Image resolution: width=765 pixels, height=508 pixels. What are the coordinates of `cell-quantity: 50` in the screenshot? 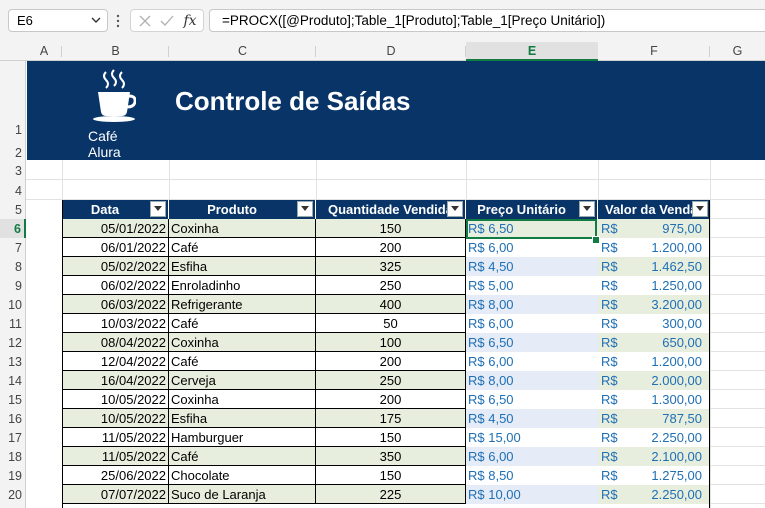 It's located at (391, 323).